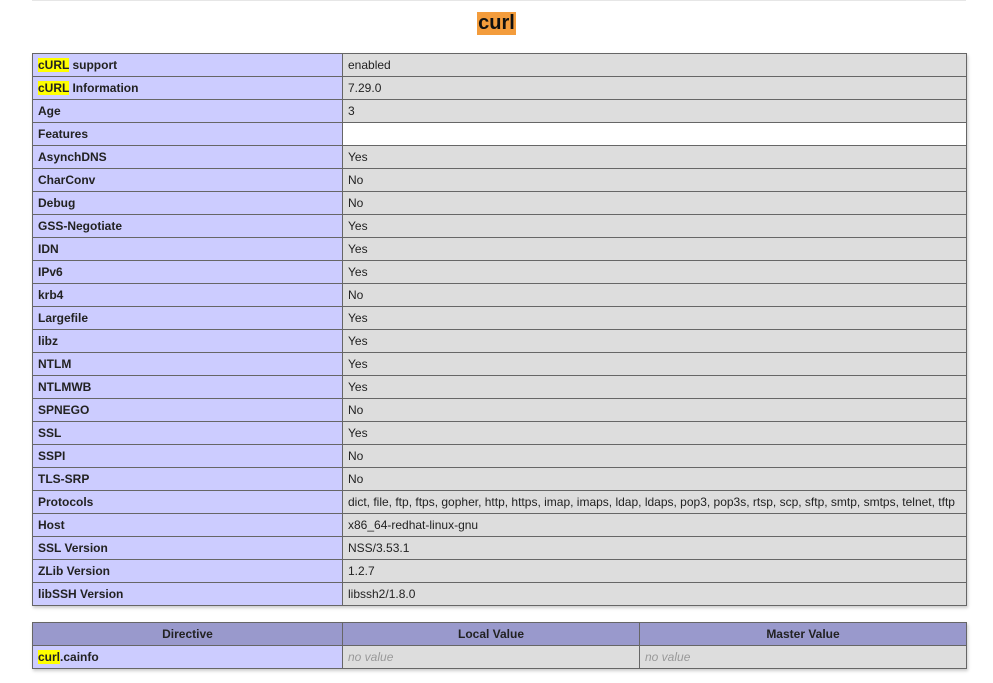 This screenshot has height=683, width=993. I want to click on row-label: ZLib Version, so click(187, 571).